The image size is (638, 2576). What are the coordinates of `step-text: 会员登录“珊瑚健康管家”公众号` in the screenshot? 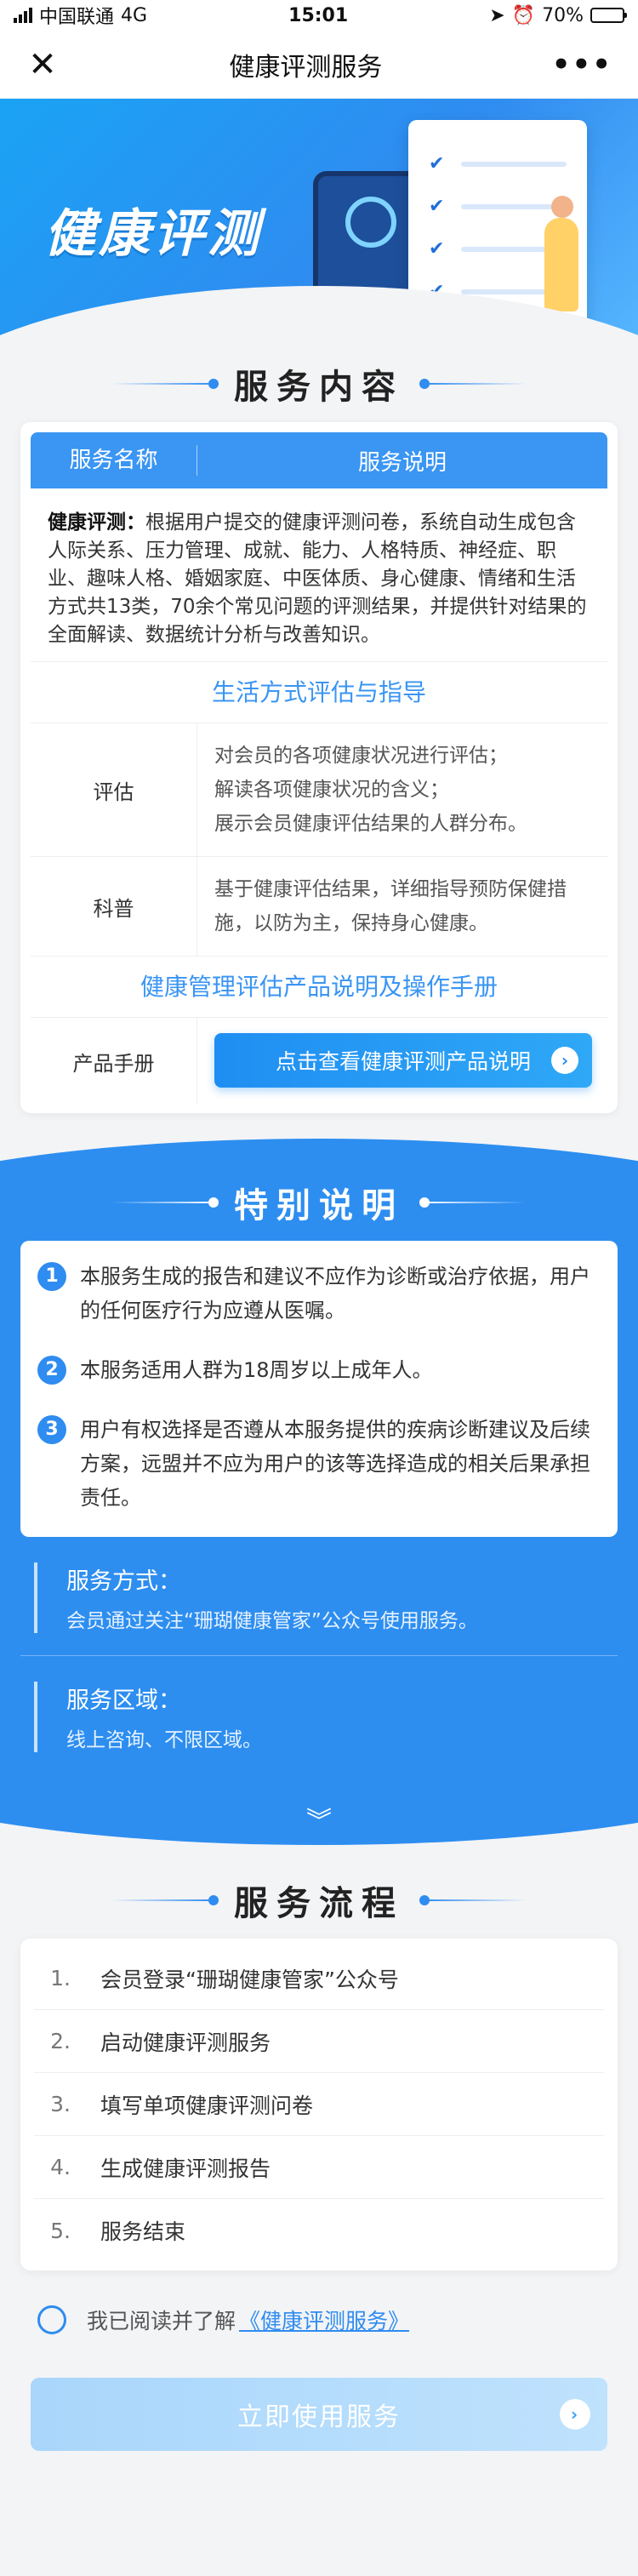 It's located at (249, 1979).